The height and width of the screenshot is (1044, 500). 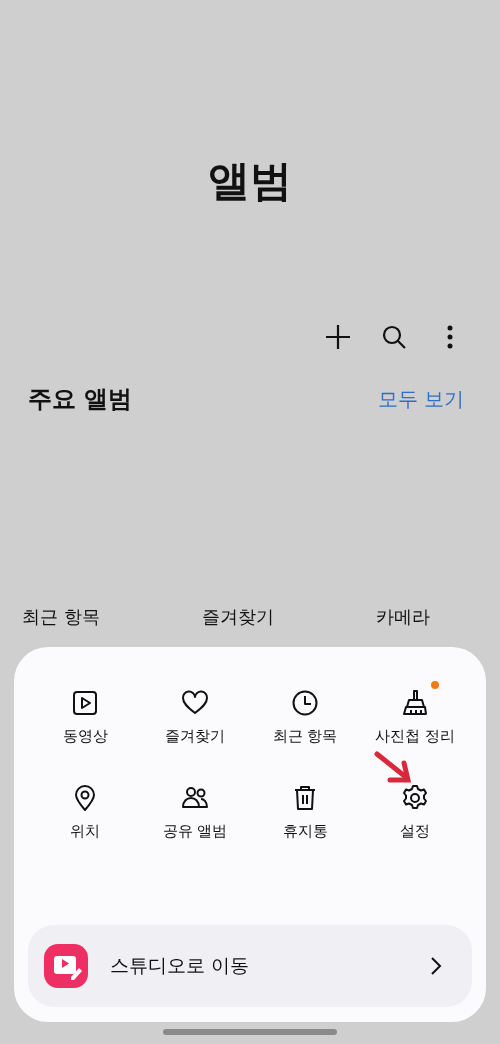 I want to click on heart-icon, so click(x=195, y=703).